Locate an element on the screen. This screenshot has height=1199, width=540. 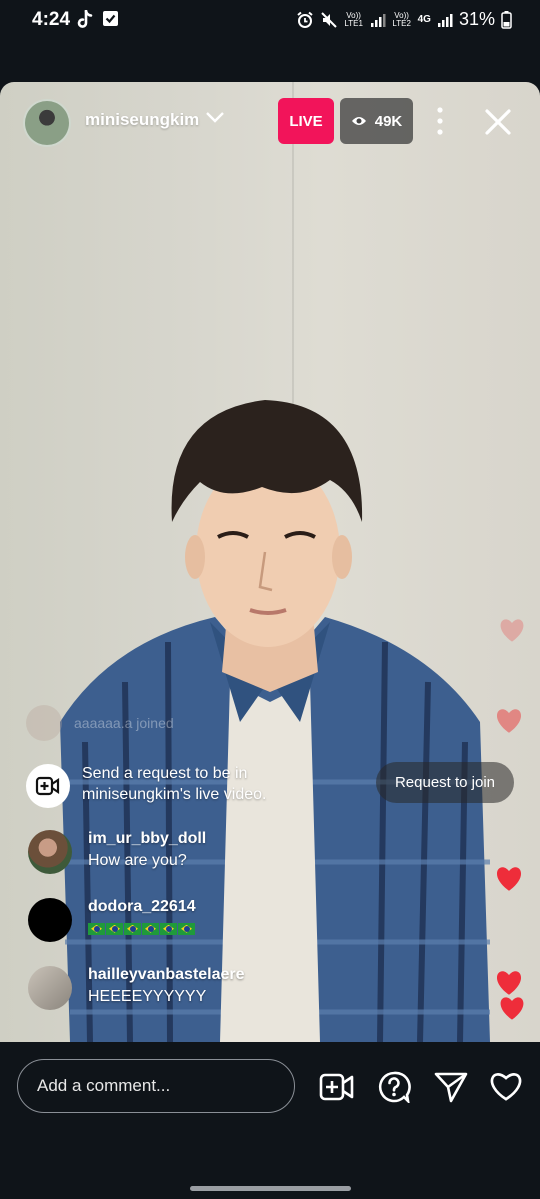
comment-text: HEEEEYYYYYY is located at coordinates (147, 996).